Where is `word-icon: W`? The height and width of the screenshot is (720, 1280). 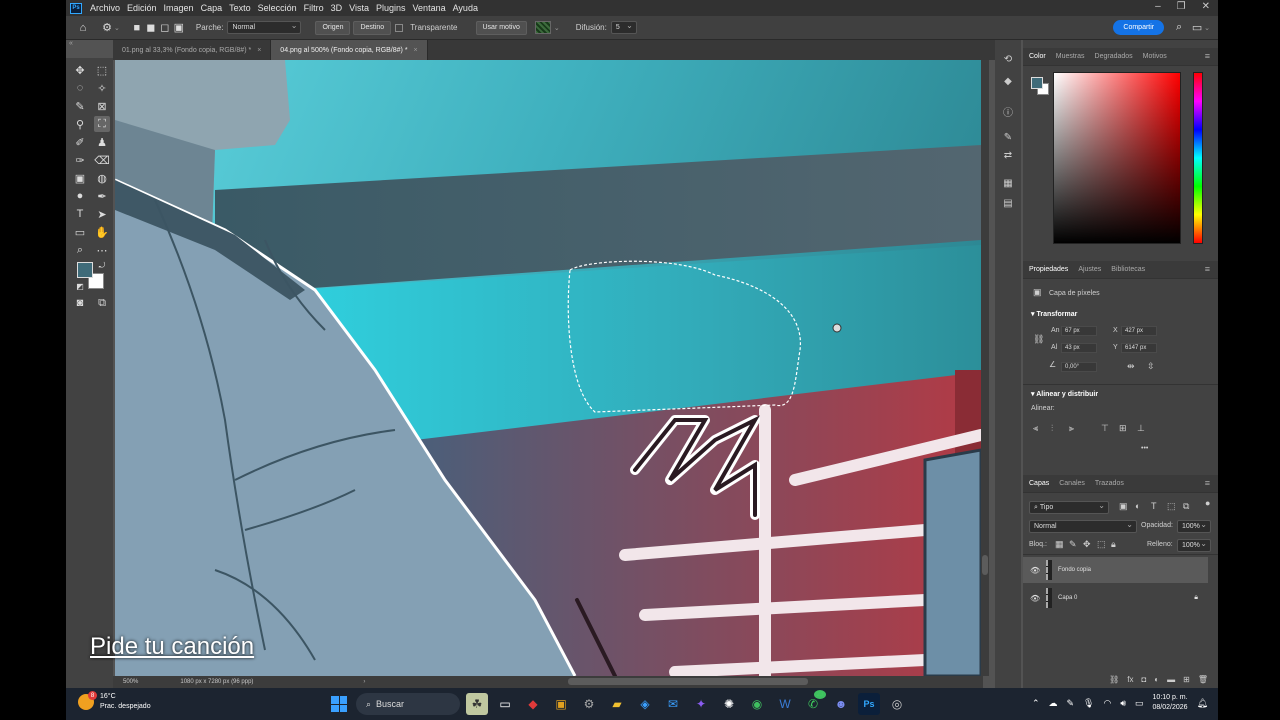
word-icon: W is located at coordinates (785, 704).